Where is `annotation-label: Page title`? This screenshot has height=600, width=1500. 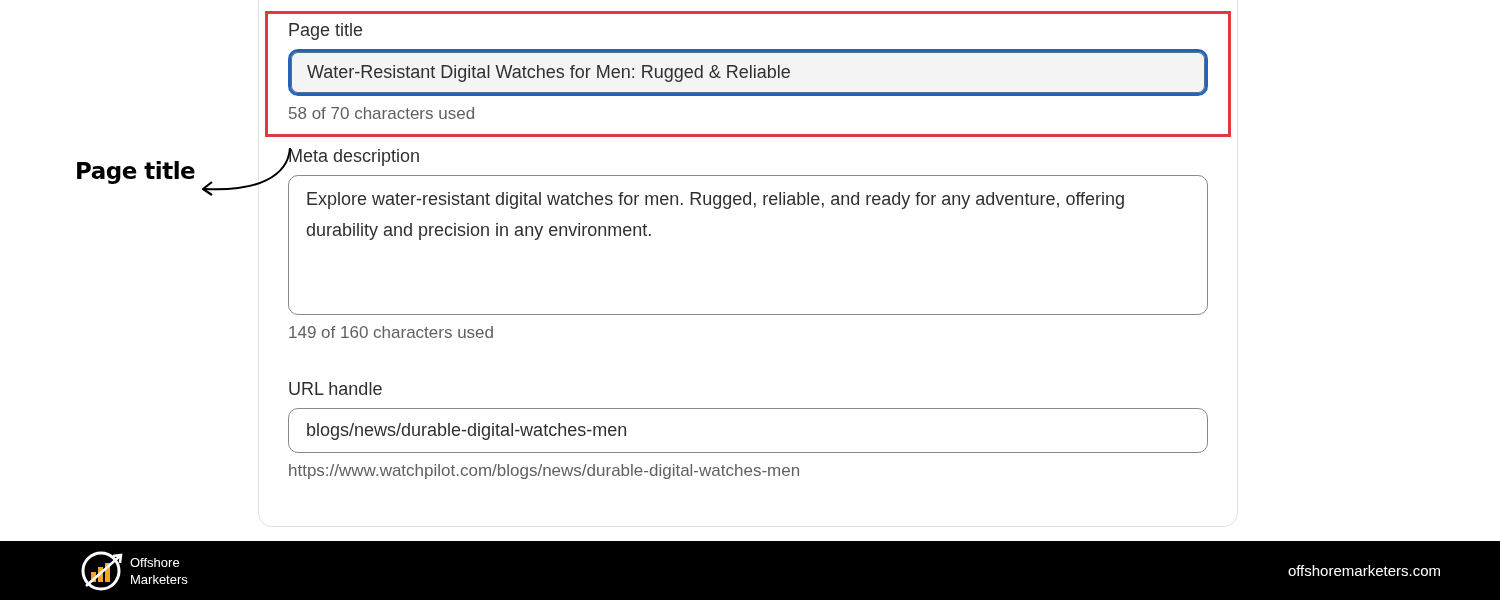
annotation-label: Page title is located at coordinates (135, 171).